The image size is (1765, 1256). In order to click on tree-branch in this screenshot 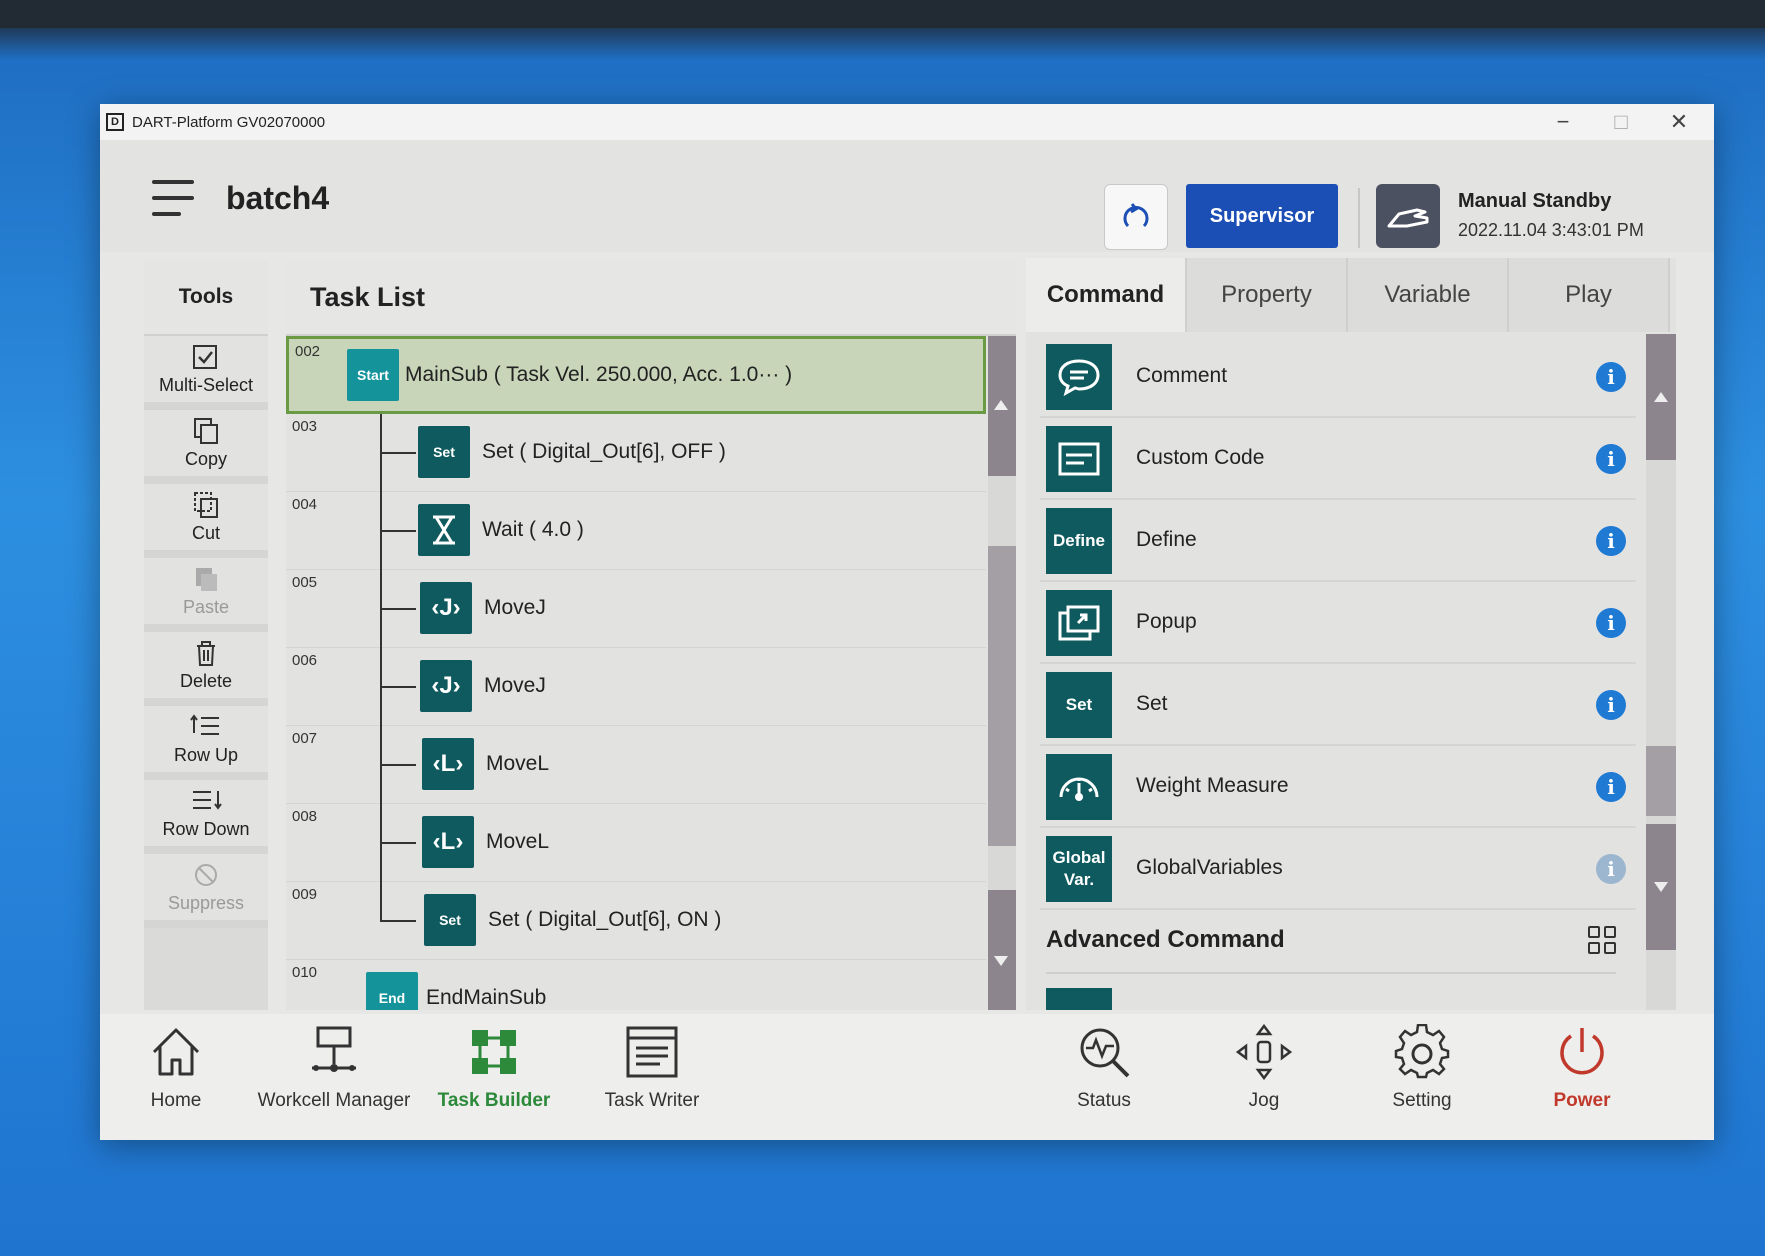, I will do `click(398, 531)`.